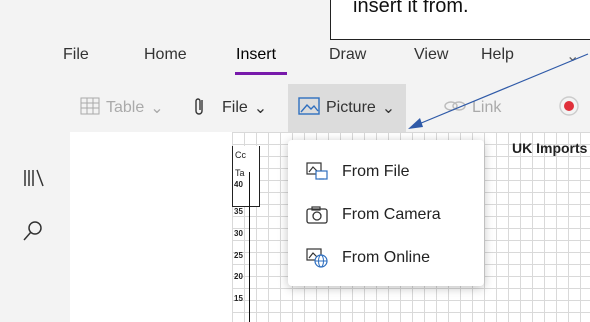  I want to click on picture-button: Picture ⌄, so click(347, 108).